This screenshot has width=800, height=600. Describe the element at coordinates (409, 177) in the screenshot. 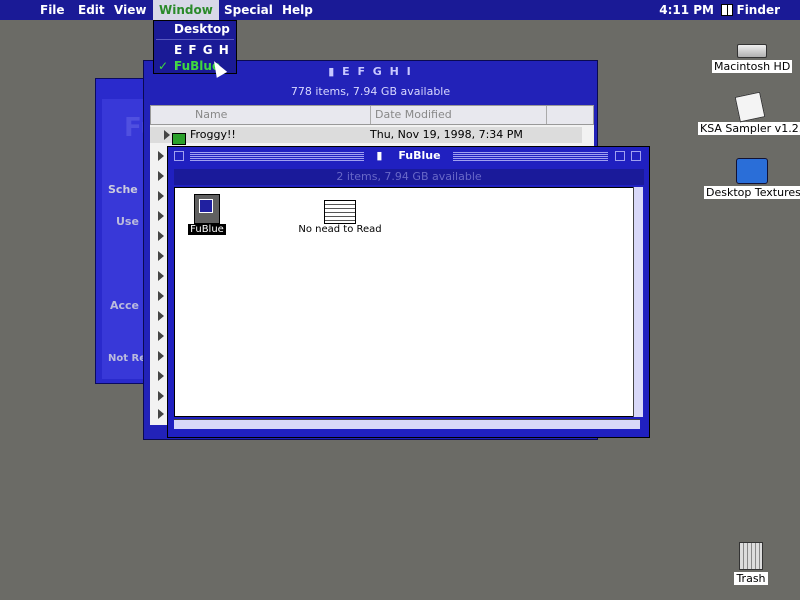

I see `fublue-window-info: 2 items, 7.94 GB available` at that location.